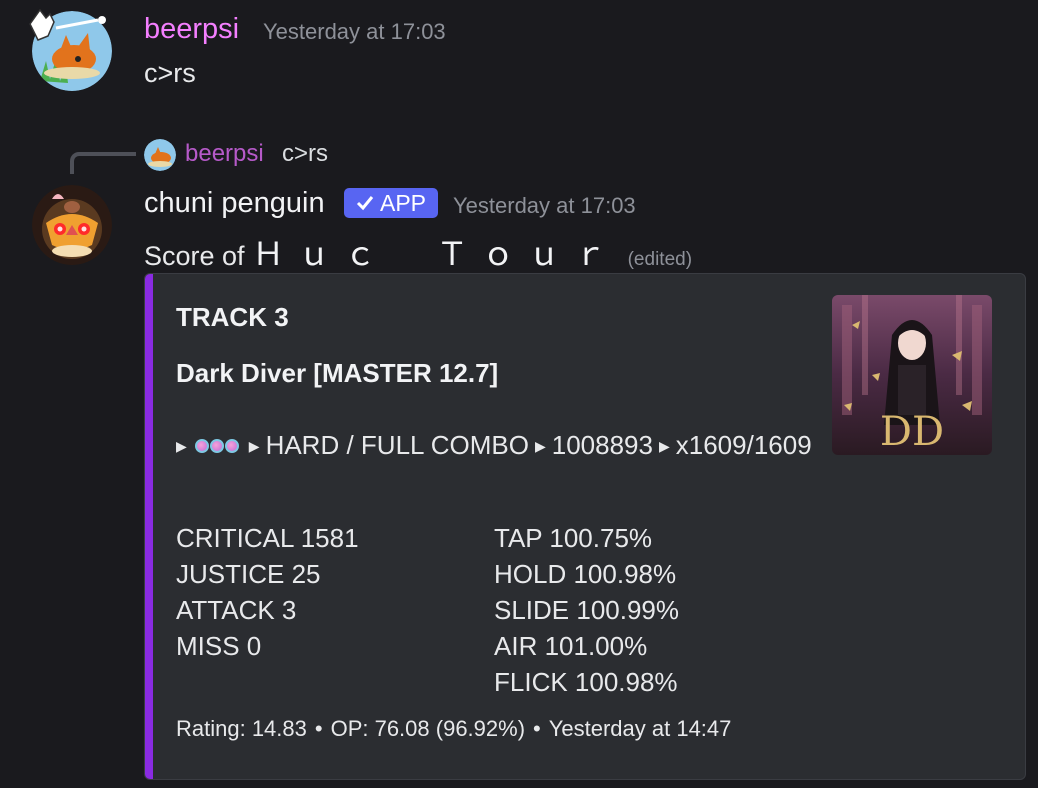 This screenshot has height=788, width=1038. What do you see at coordinates (428, 728) in the screenshot?
I see `footer-op: OP: 76.08 (96.92%)` at bounding box center [428, 728].